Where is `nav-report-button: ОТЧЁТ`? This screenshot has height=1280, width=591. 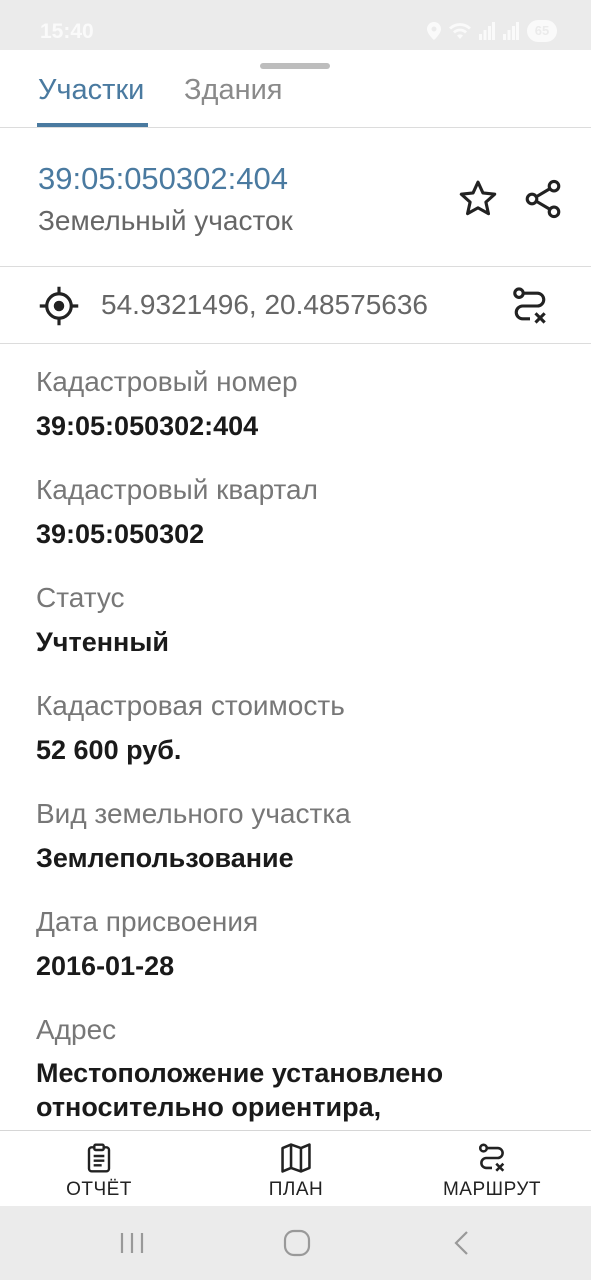 nav-report-button: ОТЧЁТ is located at coordinates (99, 1169).